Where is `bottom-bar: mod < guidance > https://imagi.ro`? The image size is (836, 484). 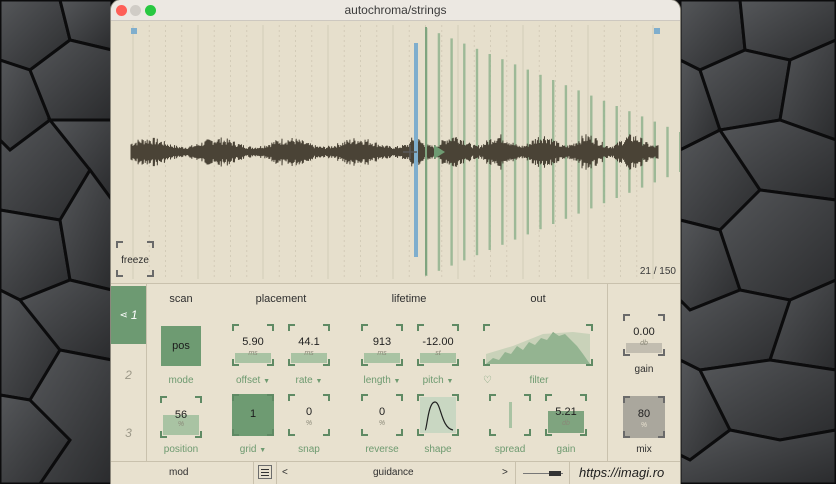 bottom-bar: mod < guidance > https://imagi.ro is located at coordinates (395, 472).